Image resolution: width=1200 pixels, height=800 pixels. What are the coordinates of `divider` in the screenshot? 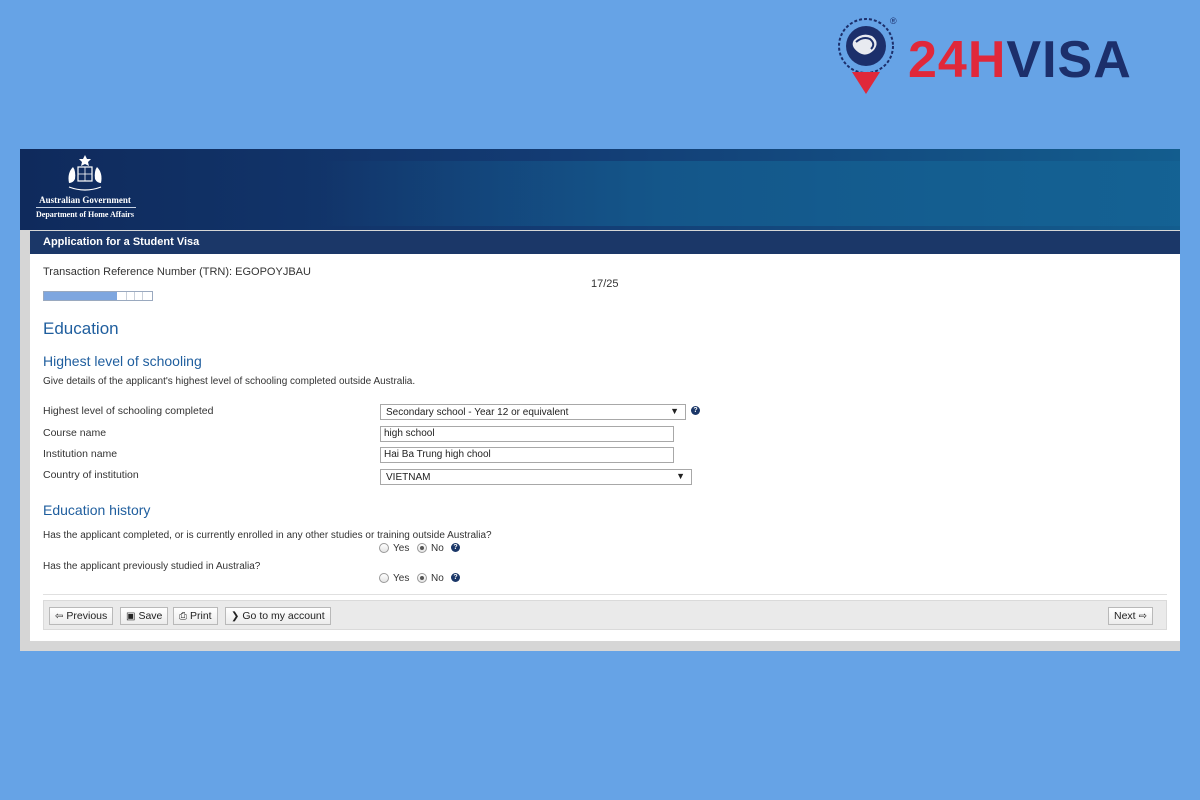 It's located at (605, 594).